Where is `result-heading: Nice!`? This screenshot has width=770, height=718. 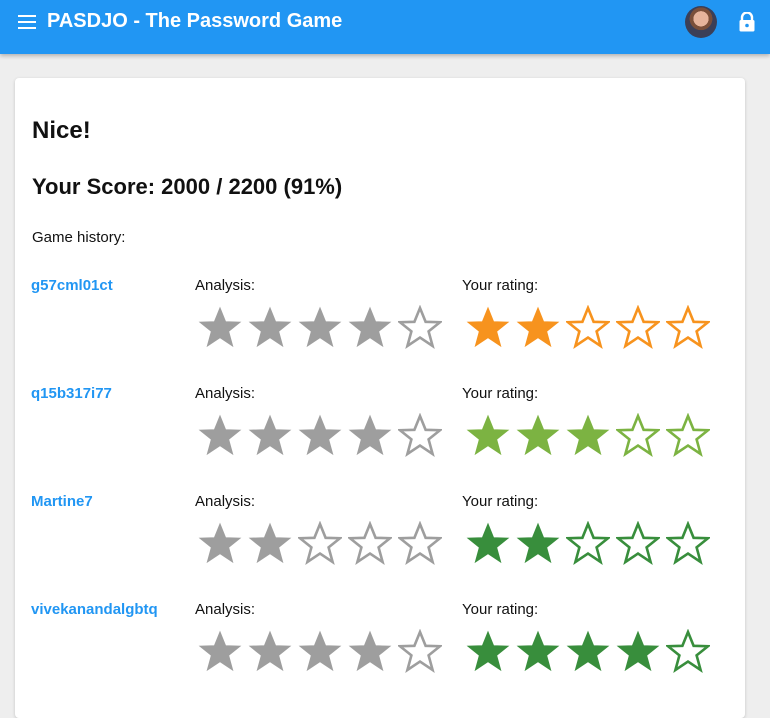 result-heading: Nice! is located at coordinates (61, 130).